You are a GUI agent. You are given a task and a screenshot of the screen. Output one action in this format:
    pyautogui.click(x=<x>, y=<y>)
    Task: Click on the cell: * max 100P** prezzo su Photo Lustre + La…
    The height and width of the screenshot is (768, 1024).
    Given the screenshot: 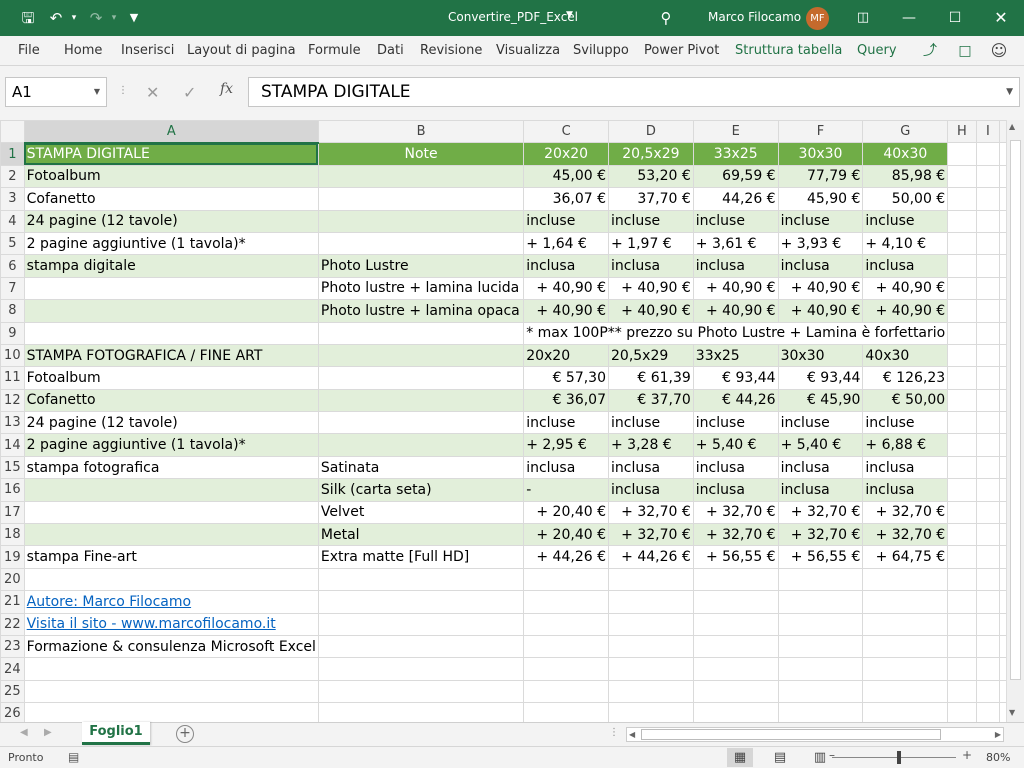 What is the action you would take?
    pyautogui.click(x=736, y=333)
    